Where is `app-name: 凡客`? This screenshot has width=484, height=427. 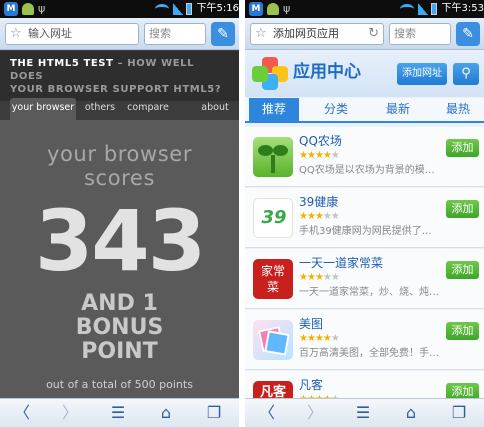
app-name: 凡客 is located at coordinates (311, 385).